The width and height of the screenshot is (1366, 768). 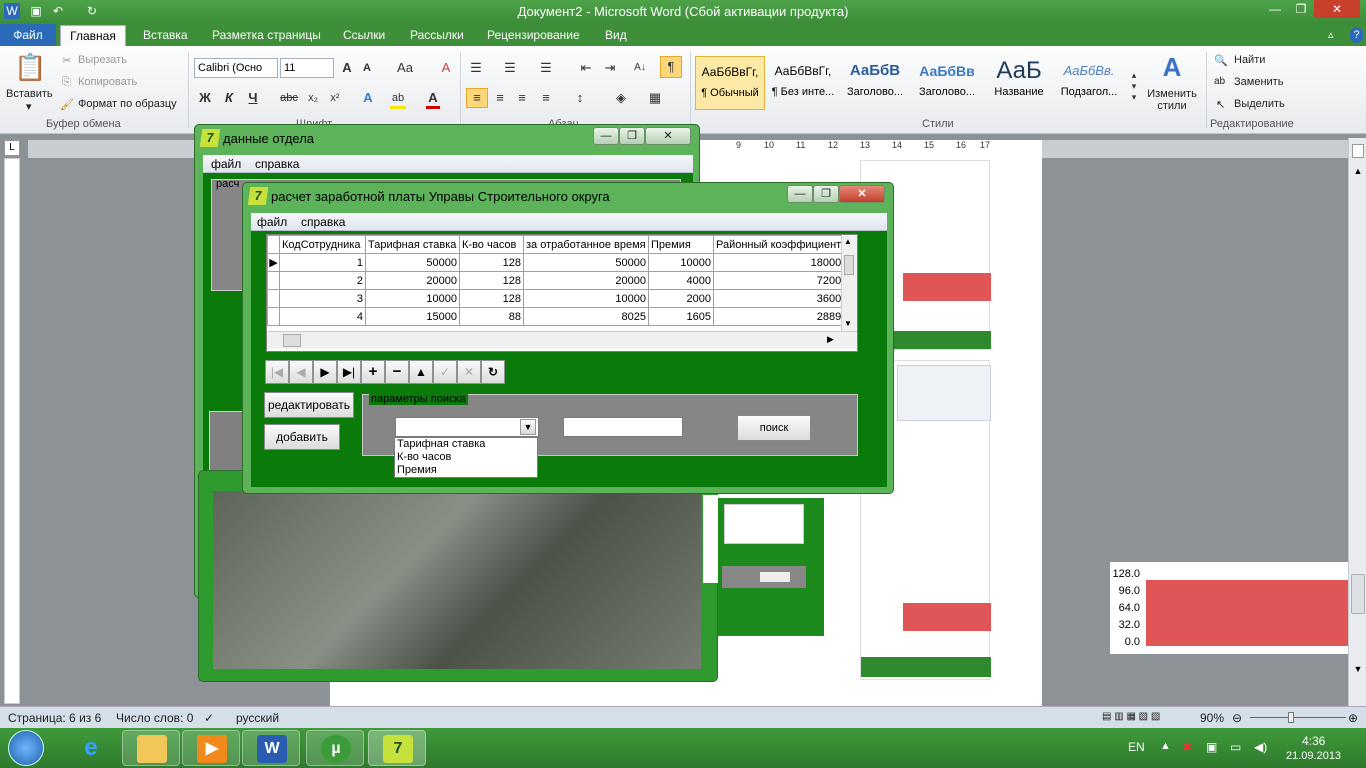 I want to click on ribbon-minimize-icon: ▵, so click(x=1331, y=35).